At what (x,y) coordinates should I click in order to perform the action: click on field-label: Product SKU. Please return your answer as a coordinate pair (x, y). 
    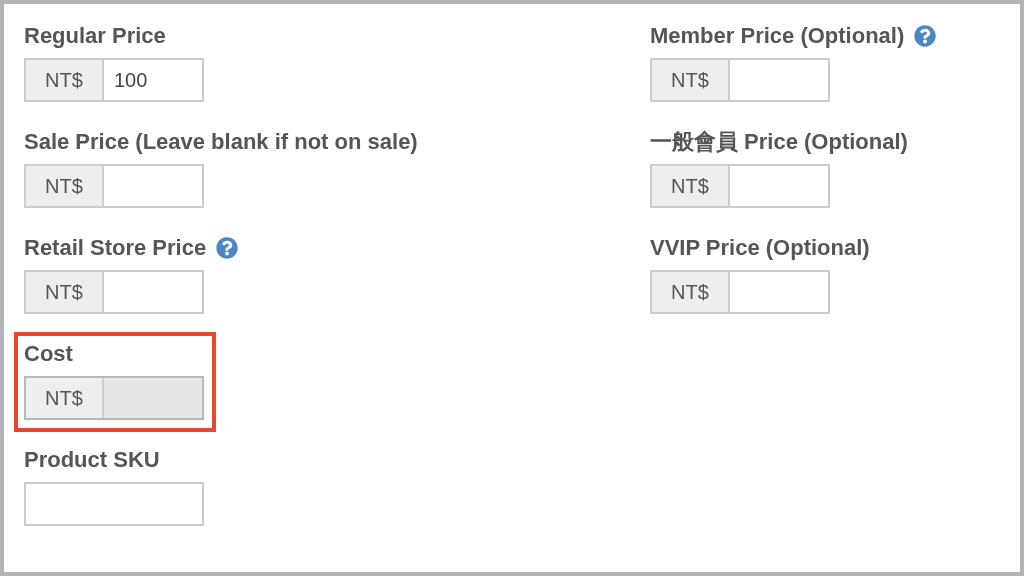
    Looking at the image, I should click on (92, 460).